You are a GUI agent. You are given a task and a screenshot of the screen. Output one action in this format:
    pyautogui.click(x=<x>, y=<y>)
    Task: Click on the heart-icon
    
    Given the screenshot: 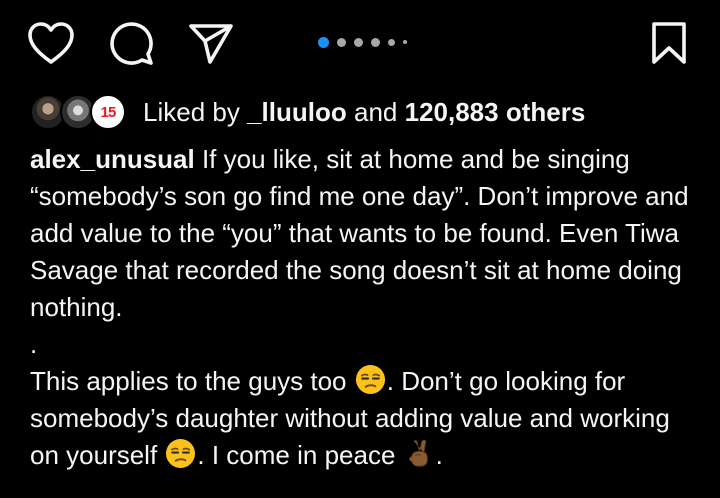 What is the action you would take?
    pyautogui.click(x=51, y=43)
    